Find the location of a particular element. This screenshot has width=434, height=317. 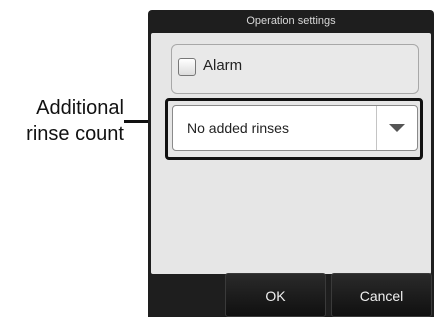

alarm-group: Alarm is located at coordinates (295, 69).